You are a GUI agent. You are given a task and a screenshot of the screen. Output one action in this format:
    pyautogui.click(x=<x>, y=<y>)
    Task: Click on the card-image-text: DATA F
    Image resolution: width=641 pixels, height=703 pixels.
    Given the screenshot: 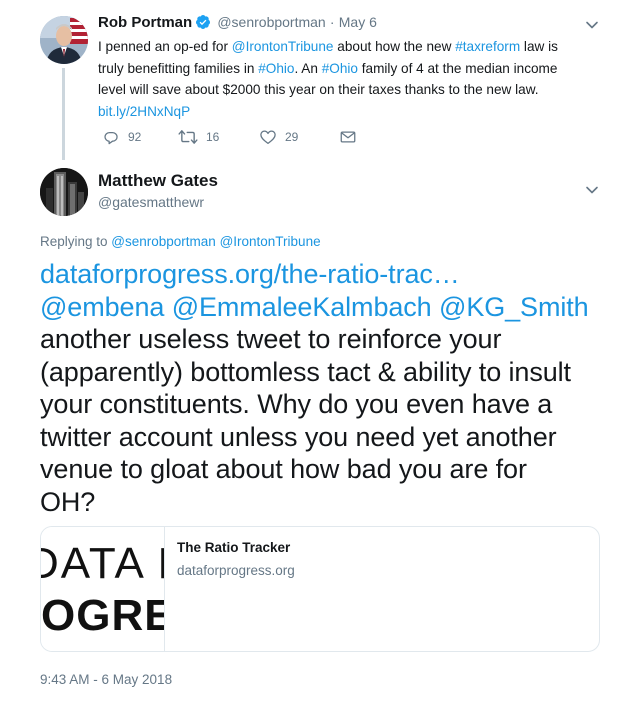 What is the action you would take?
    pyautogui.click(x=102, y=563)
    